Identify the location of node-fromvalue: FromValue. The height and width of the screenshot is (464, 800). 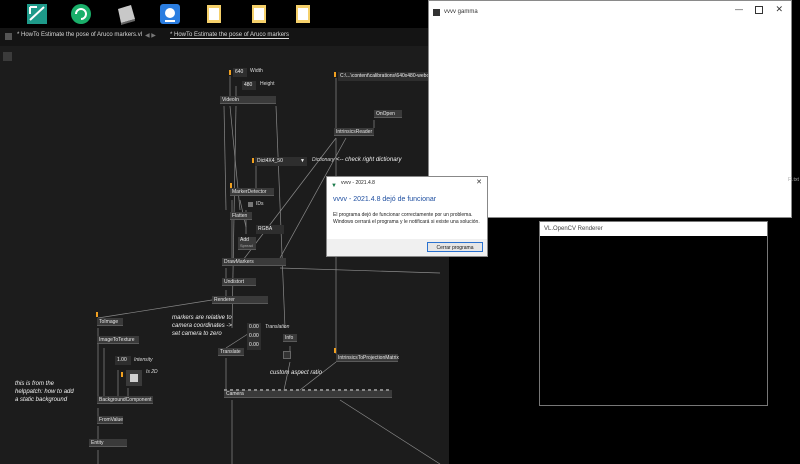
(110, 420).